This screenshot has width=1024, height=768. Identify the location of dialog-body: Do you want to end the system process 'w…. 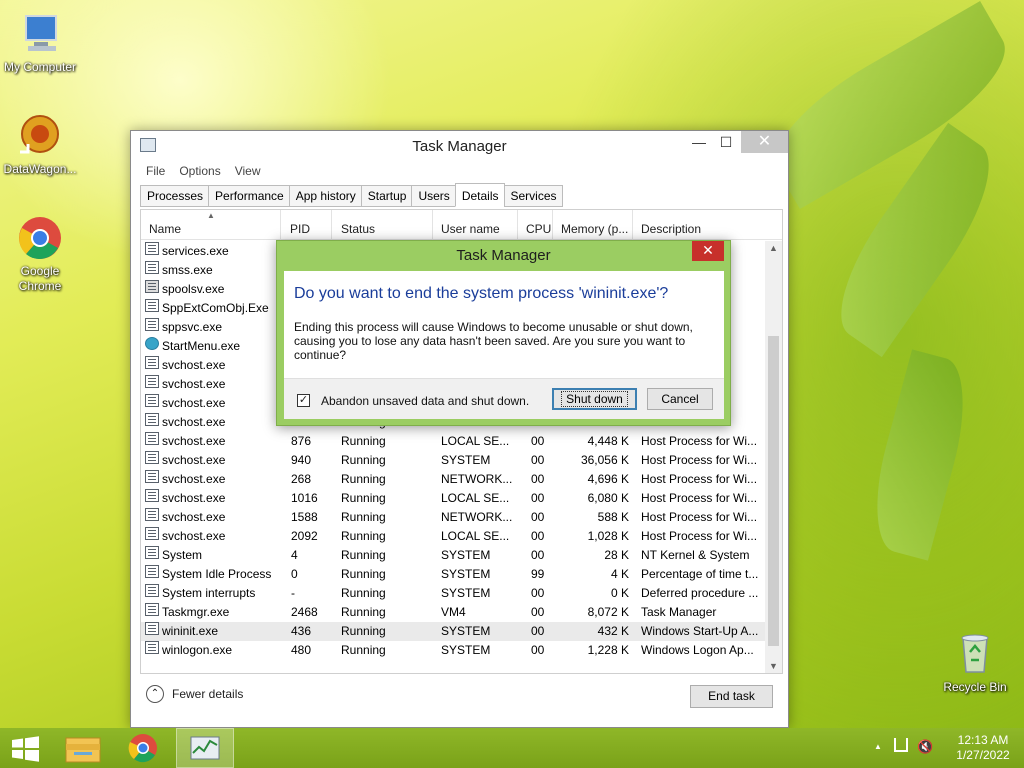
(504, 324).